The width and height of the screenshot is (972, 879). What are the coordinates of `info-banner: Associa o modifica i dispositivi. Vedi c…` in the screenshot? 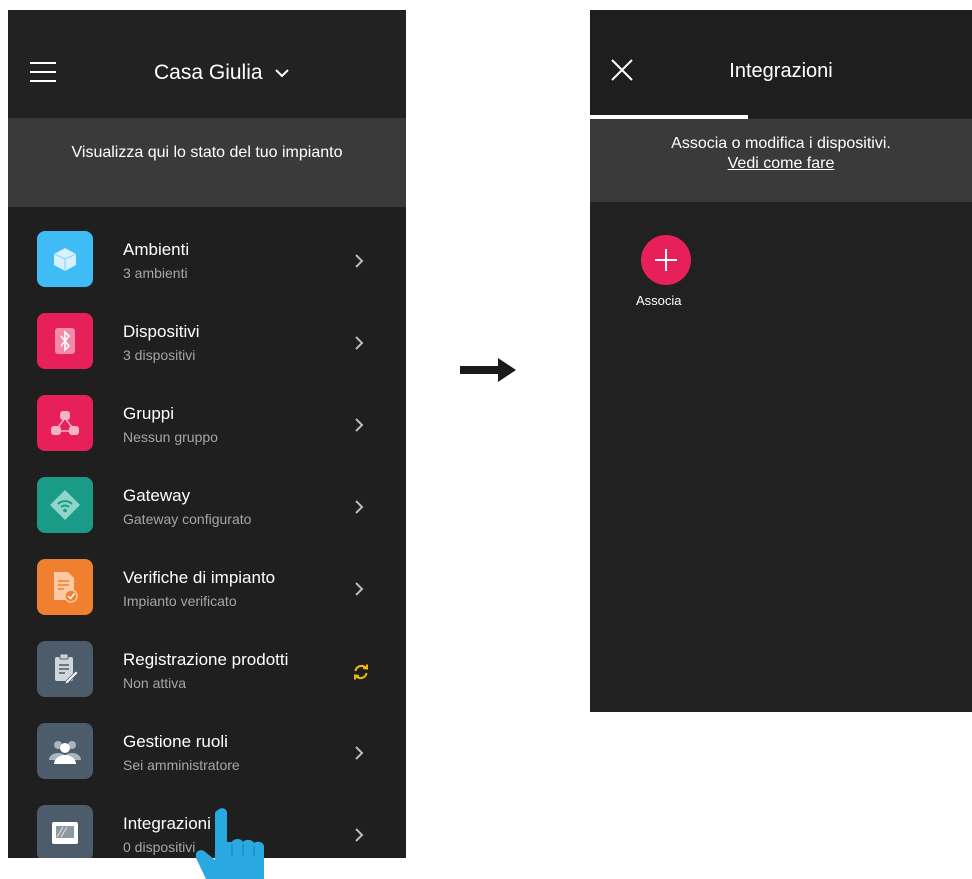 It's located at (781, 160).